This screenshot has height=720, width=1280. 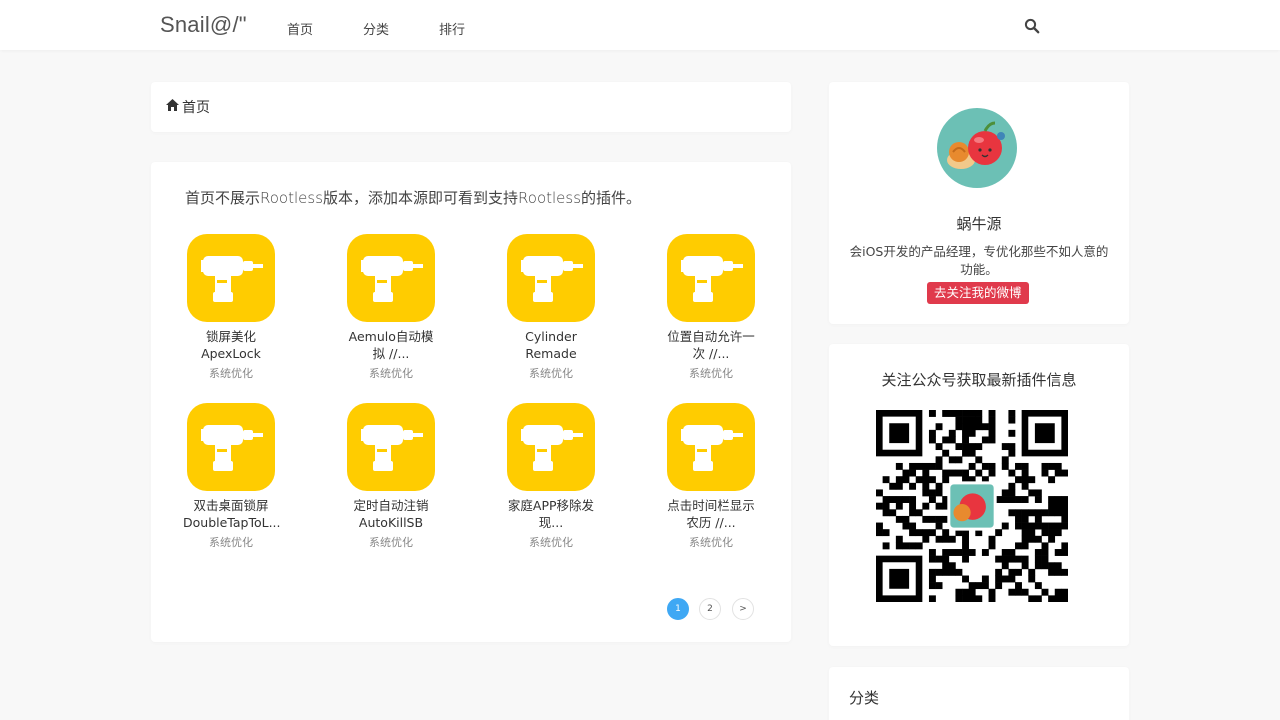 What do you see at coordinates (972, 506) in the screenshot?
I see `qr-code-icon` at bounding box center [972, 506].